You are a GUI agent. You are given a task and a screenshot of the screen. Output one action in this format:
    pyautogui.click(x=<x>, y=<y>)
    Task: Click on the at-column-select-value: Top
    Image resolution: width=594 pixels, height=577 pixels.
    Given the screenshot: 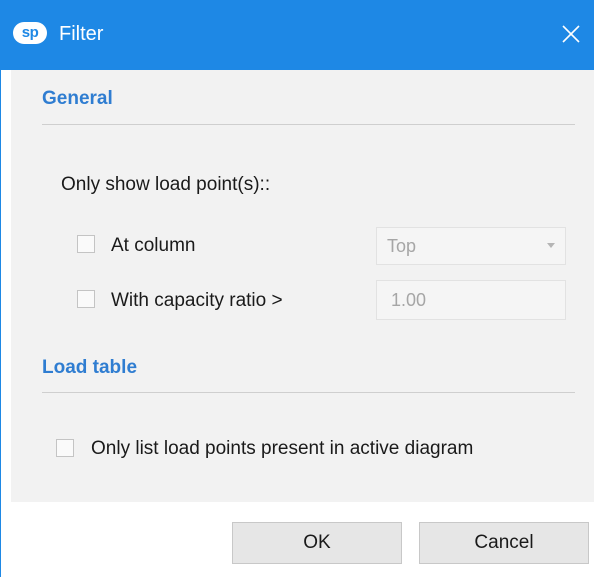 What is the action you would take?
    pyautogui.click(x=402, y=246)
    